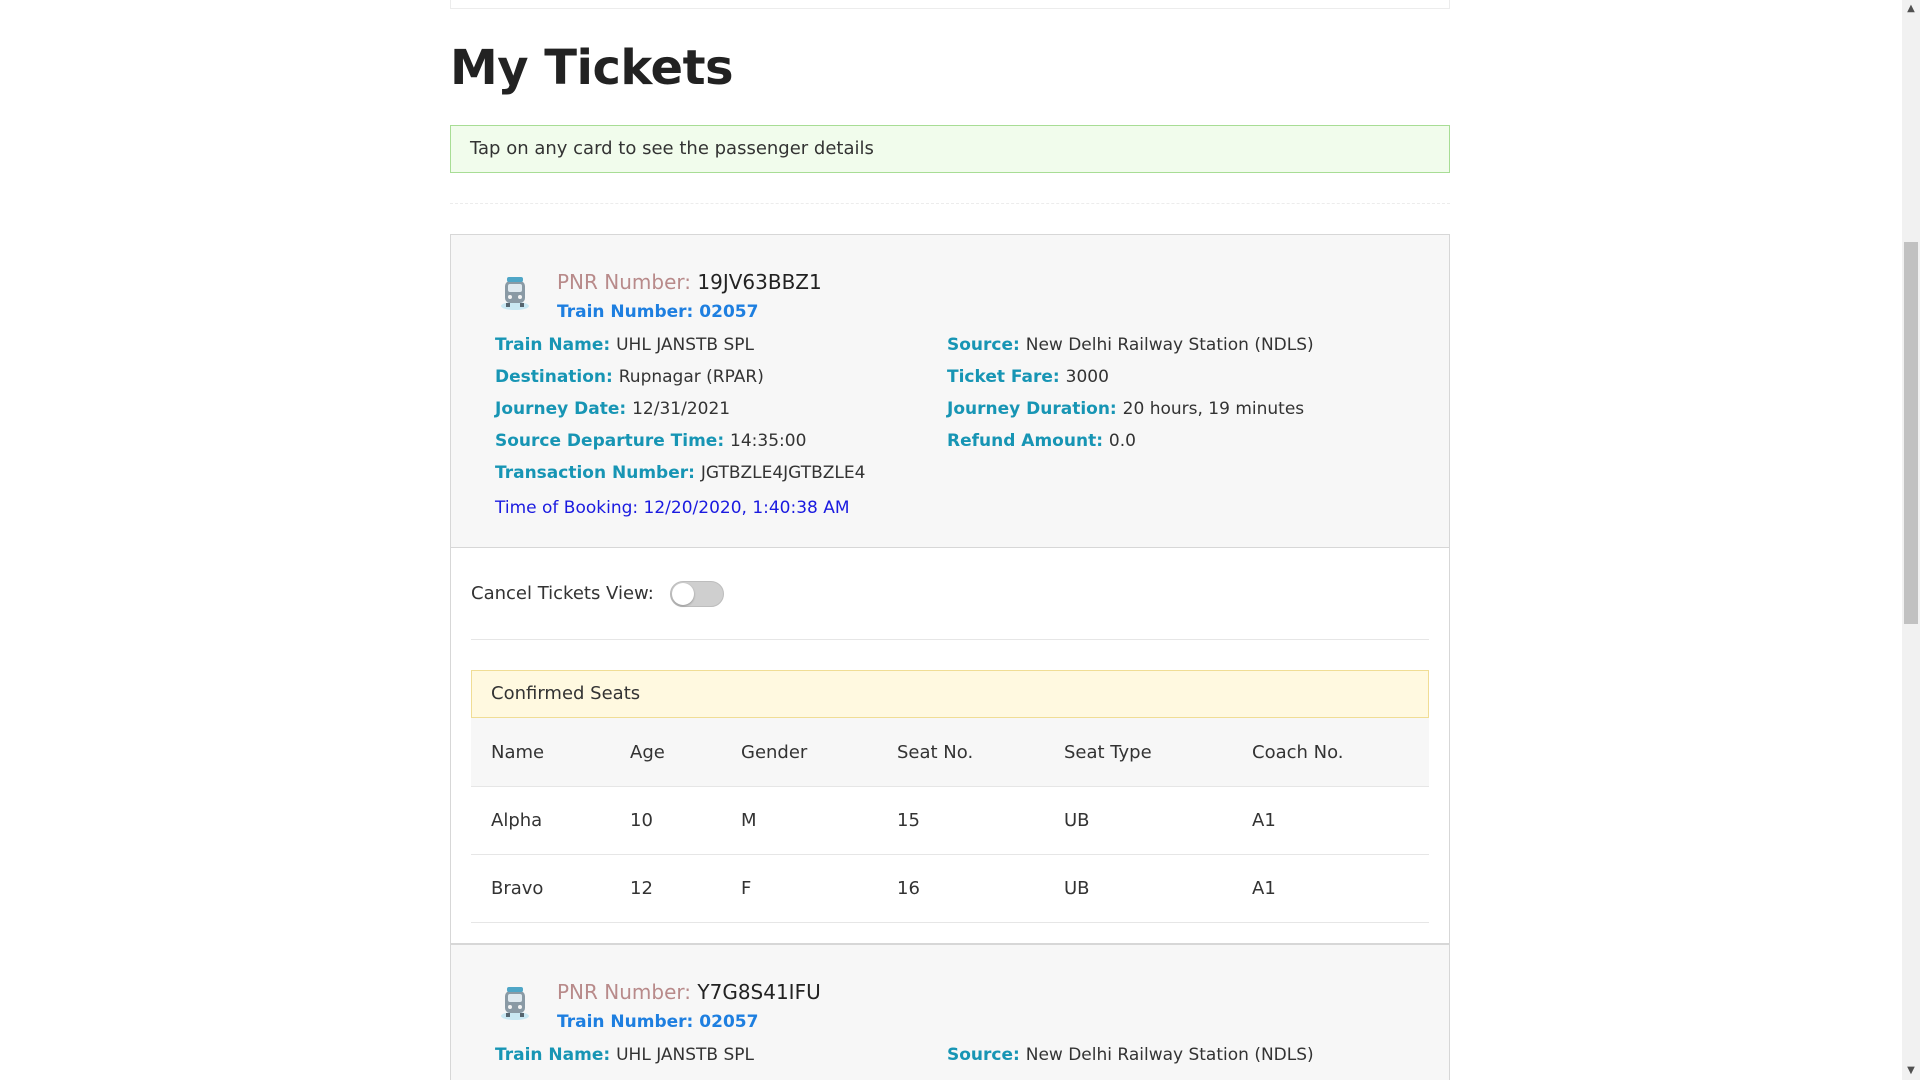 This screenshot has width=1920, height=1080. What do you see at coordinates (1911, 9) in the screenshot?
I see `scroll-up-arrow-icon: ▲` at bounding box center [1911, 9].